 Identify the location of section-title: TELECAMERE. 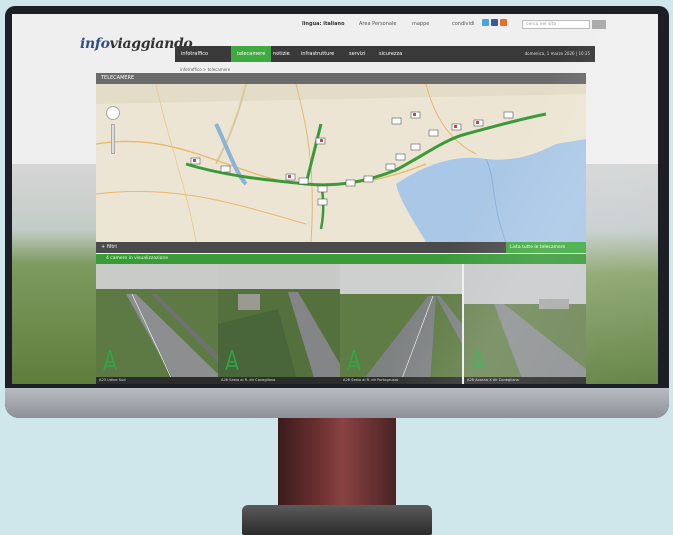
(341, 78).